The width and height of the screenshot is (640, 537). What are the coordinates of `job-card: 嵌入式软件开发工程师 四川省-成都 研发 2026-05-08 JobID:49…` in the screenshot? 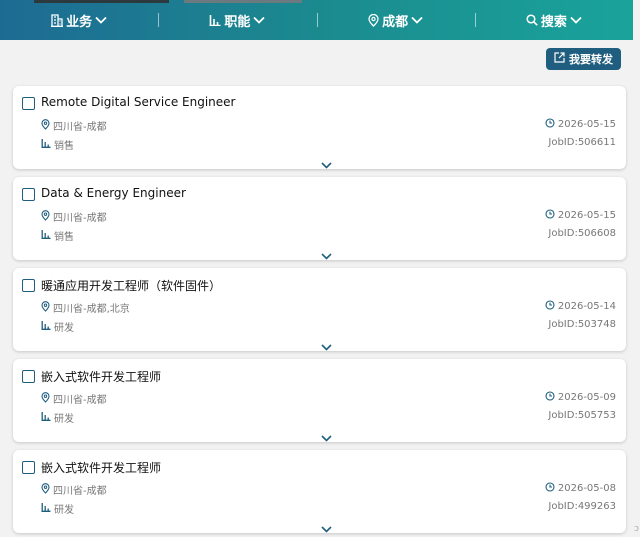 It's located at (319, 491).